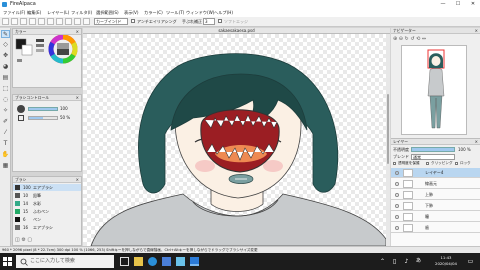 Image resolution: width=480 pixels, height=270 pixels. I want to click on brush-tool-icon: ✎, so click(5, 34).